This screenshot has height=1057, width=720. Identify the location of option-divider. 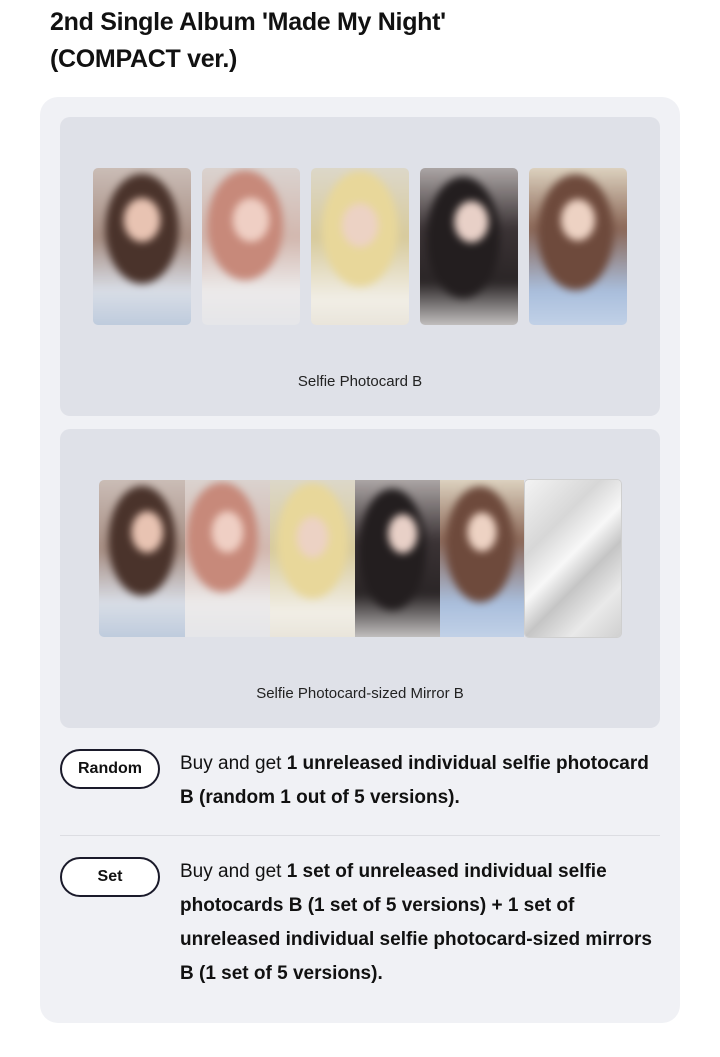
(360, 835).